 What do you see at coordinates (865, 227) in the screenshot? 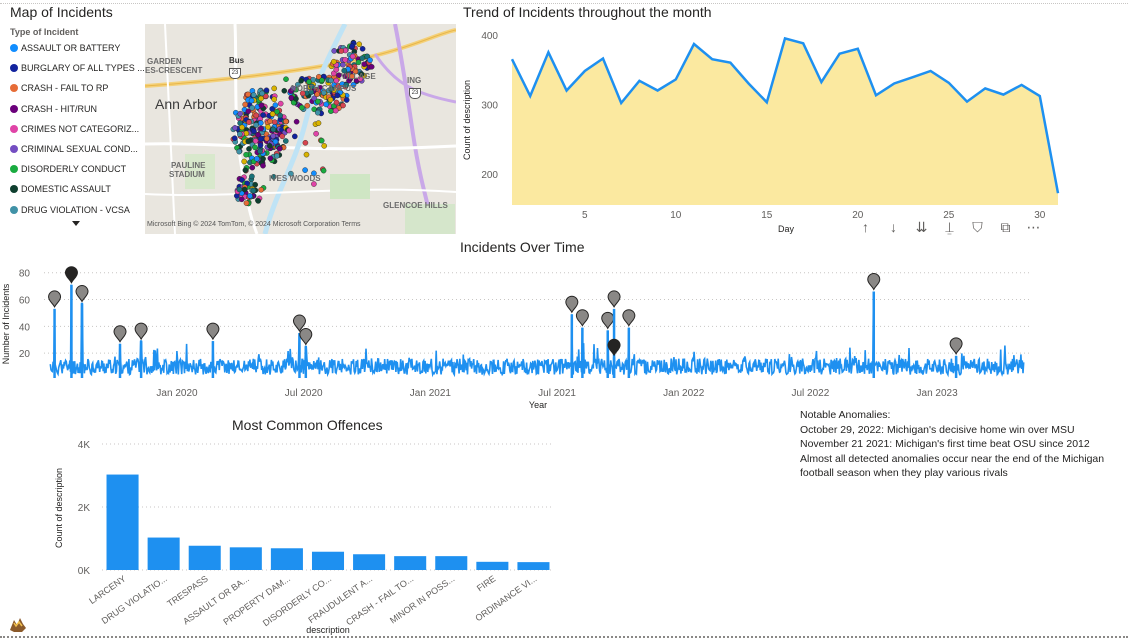
I see `drill-up-icon: ↑` at bounding box center [865, 227].